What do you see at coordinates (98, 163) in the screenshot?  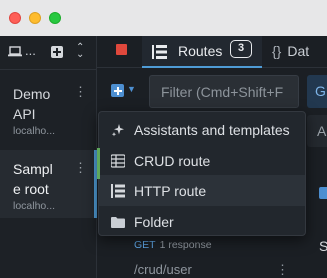 I see `crud-indicator-bar` at bounding box center [98, 163].